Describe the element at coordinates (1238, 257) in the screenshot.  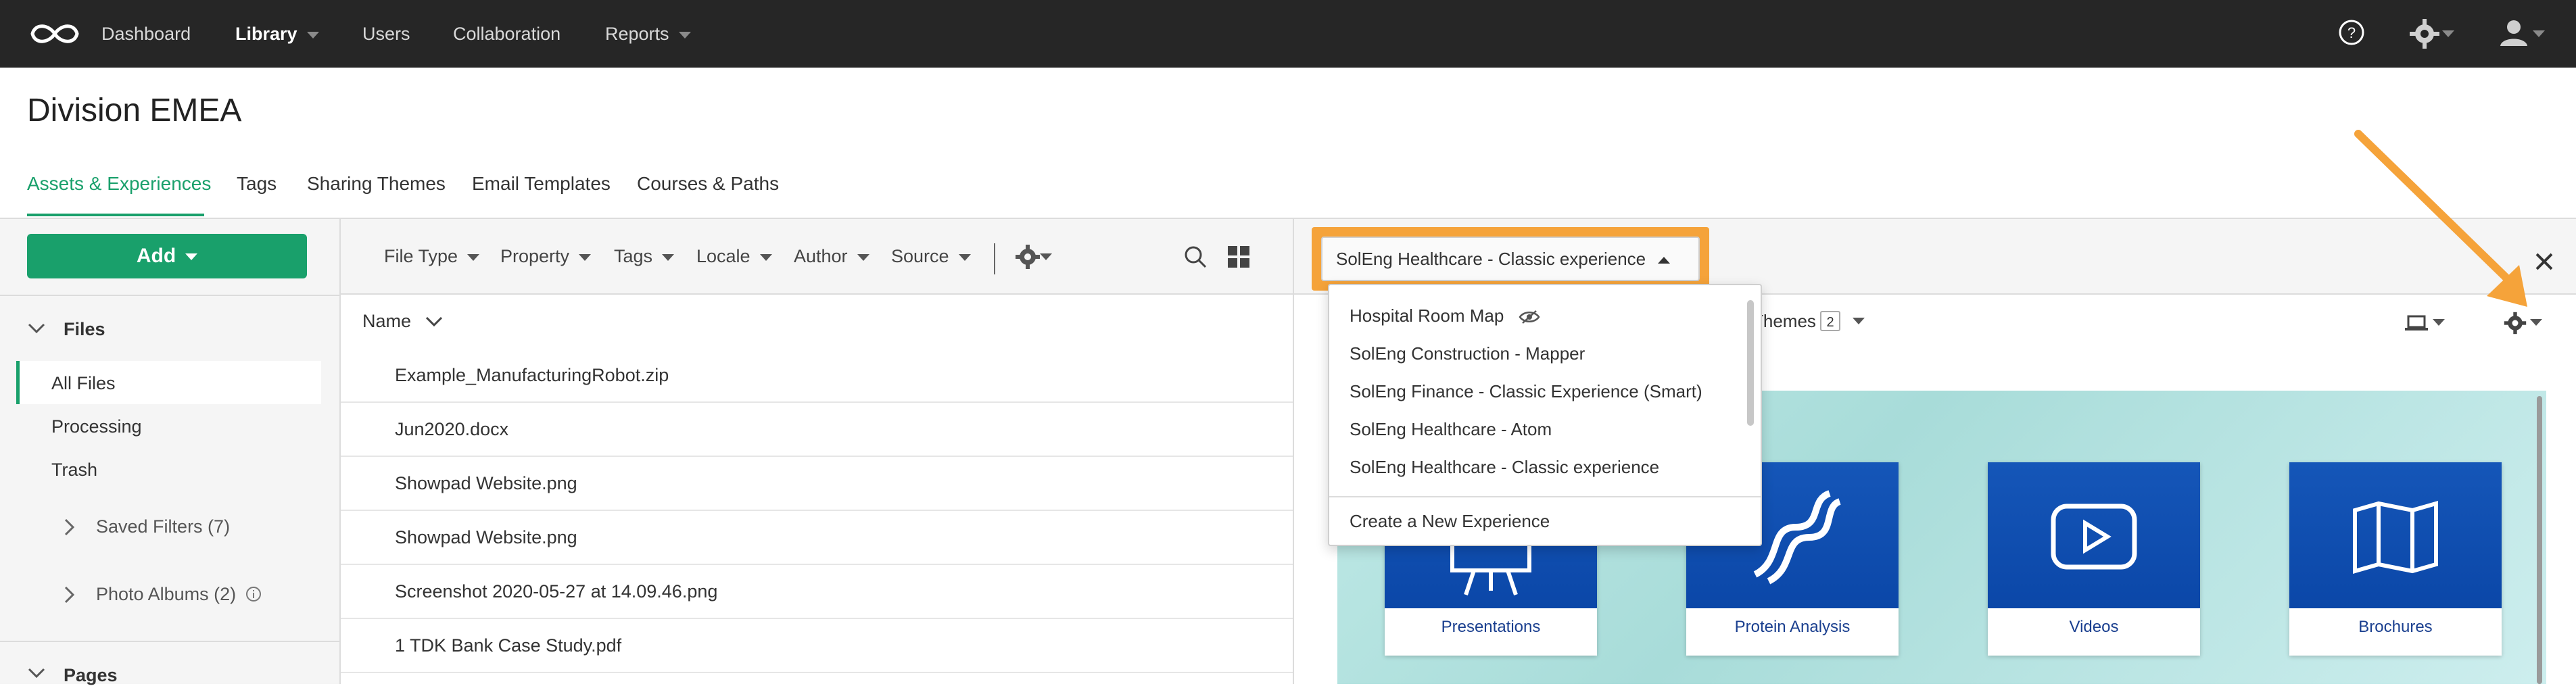
I see `grid-view-icon` at that location.